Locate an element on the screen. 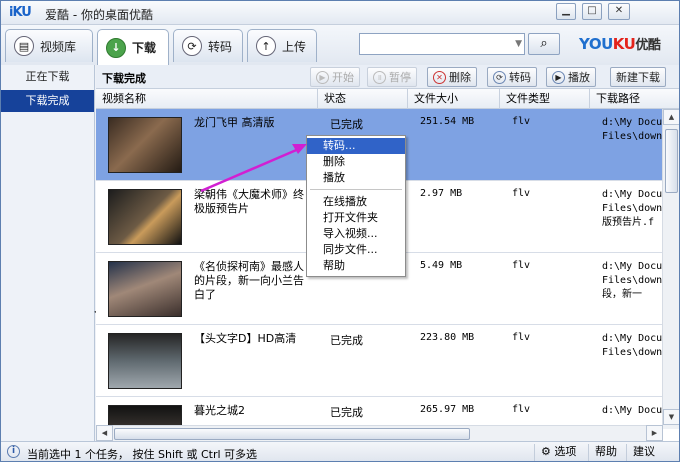 This screenshot has width=680, height=462. minimize-button: ▁ is located at coordinates (566, 11).